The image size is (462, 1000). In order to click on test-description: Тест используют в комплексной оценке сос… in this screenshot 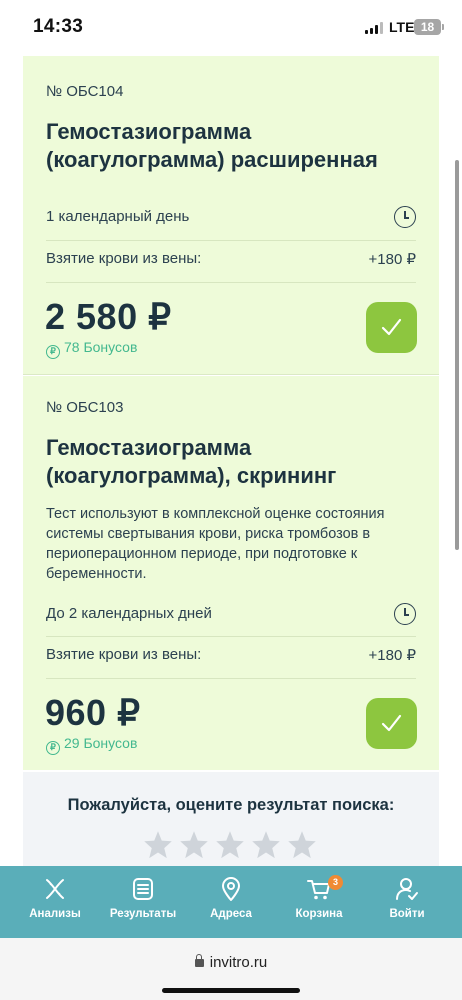, I will do `click(215, 544)`.